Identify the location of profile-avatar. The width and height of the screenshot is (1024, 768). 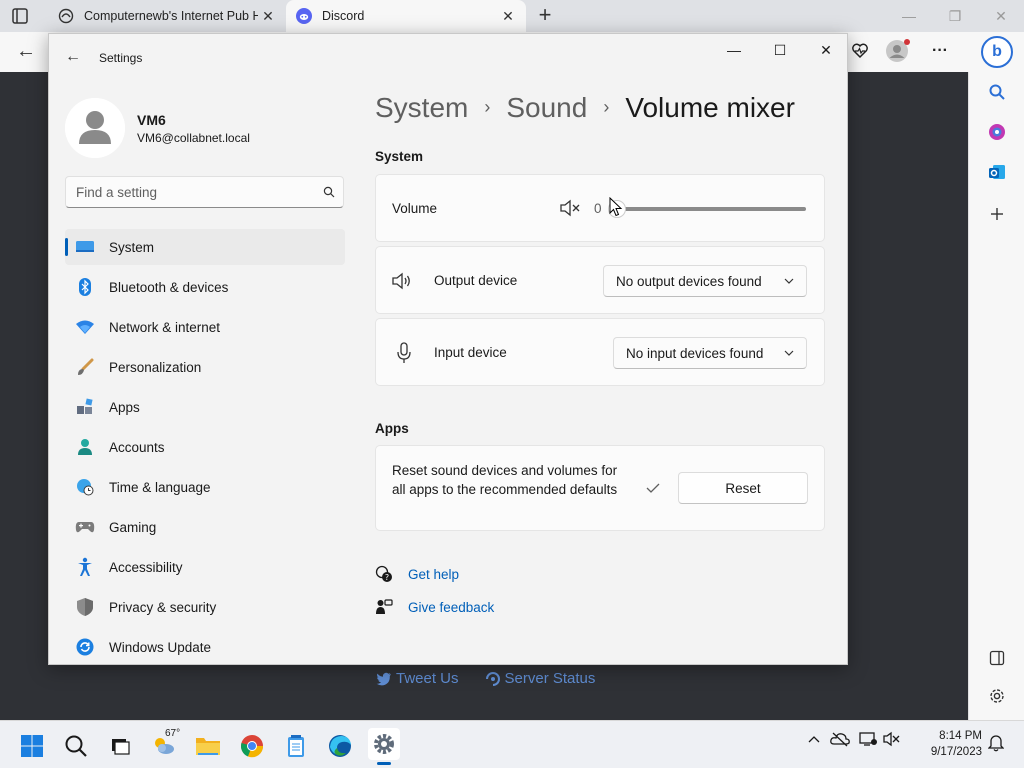
(897, 51).